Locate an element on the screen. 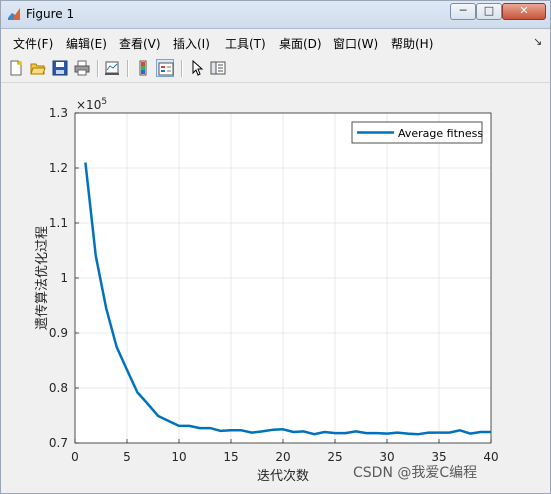  title-bar: Figure 1 ─ □ ✕ is located at coordinates (275, 15).